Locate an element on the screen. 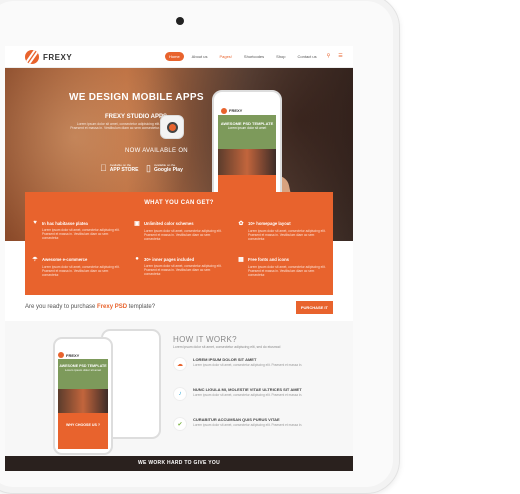  image-icon: ▦ is located at coordinates (241, 260).